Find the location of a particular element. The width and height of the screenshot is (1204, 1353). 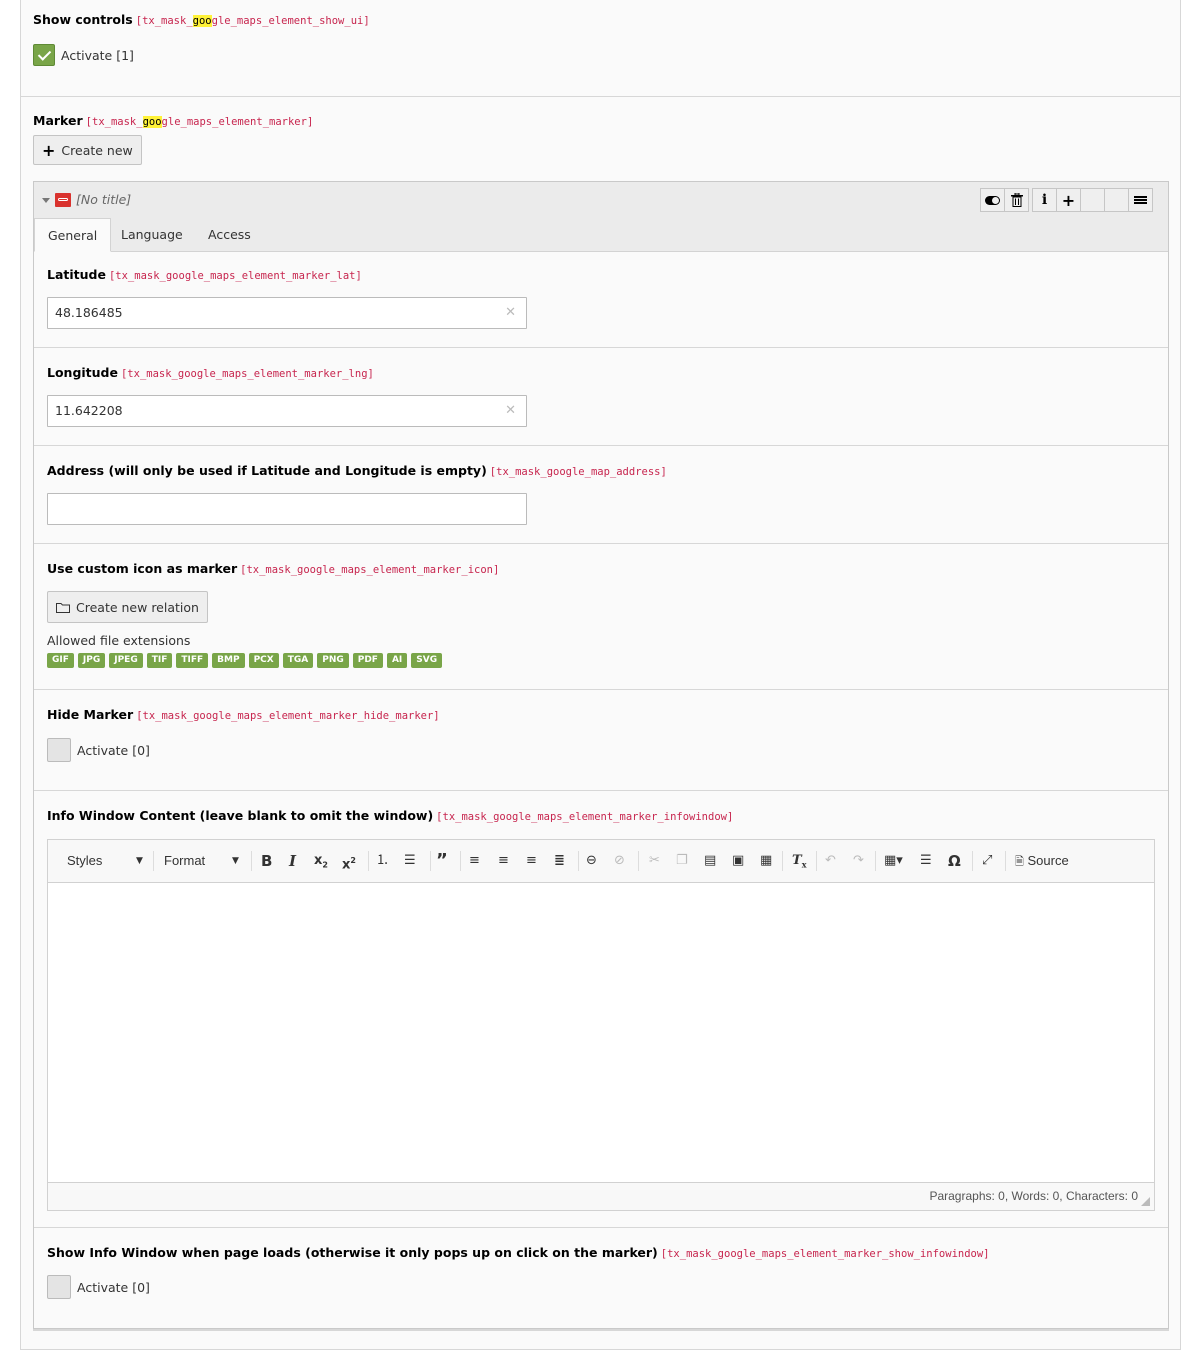

source-icon: 🗎 is located at coordinates (1019, 862).